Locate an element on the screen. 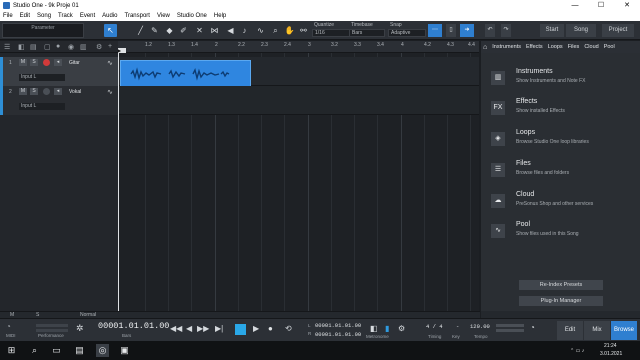 Image resolution: width=640 pixels, height=360 pixels. menu-audio: Audio is located at coordinates (109, 16).